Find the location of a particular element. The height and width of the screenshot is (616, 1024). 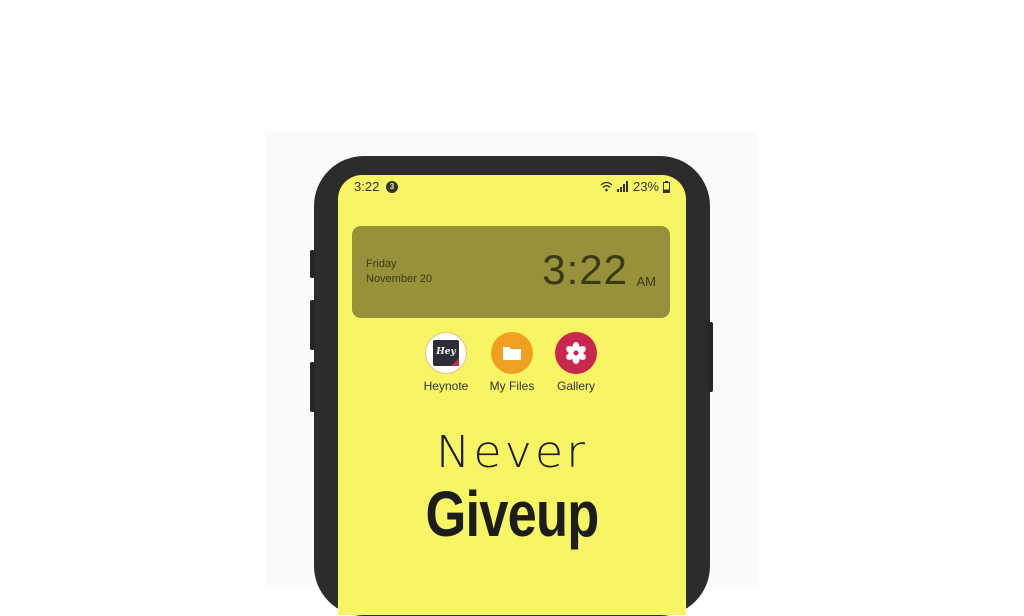

bixby-button is located at coordinates (312, 387).